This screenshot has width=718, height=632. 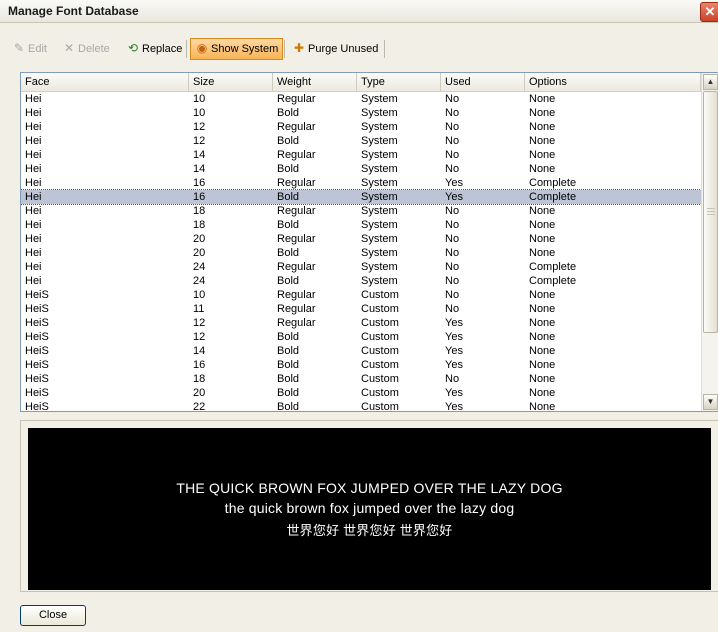 What do you see at coordinates (709, 12) in the screenshot?
I see `window-close-button: ✕` at bounding box center [709, 12].